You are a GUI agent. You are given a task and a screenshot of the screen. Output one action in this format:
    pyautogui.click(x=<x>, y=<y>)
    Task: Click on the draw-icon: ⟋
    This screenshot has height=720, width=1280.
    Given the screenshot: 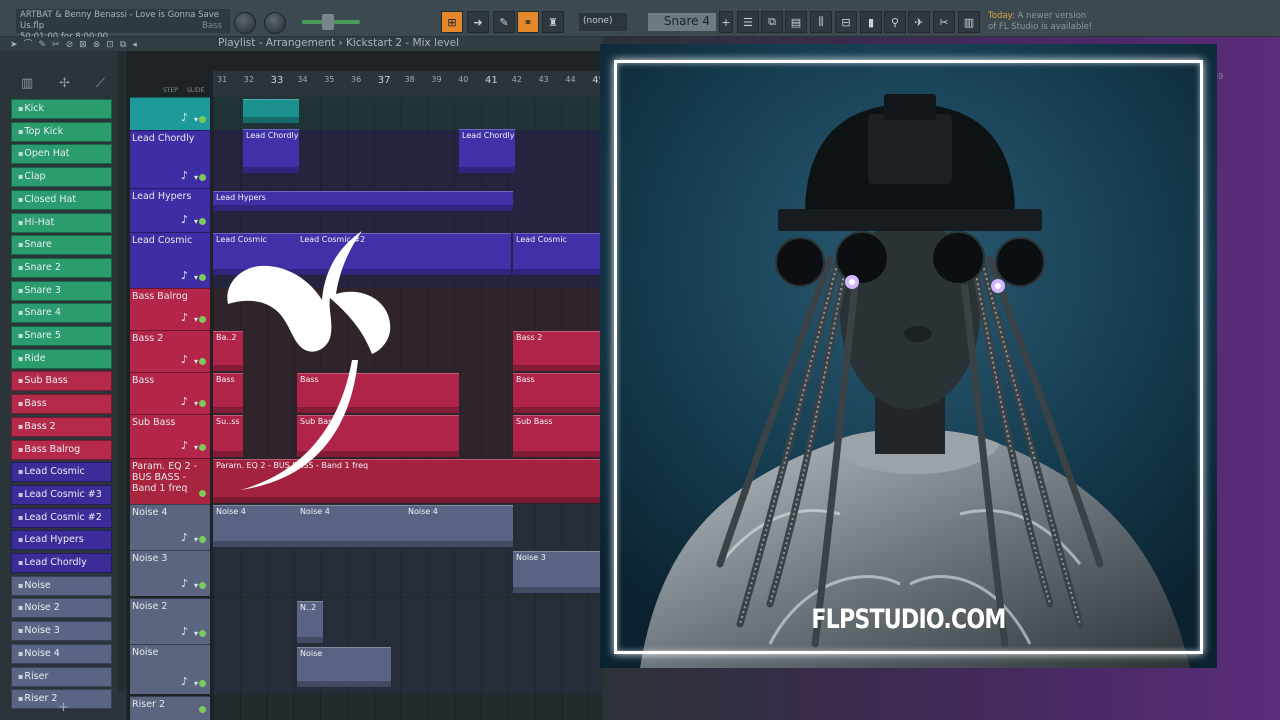 What is the action you would take?
    pyautogui.click(x=100, y=86)
    